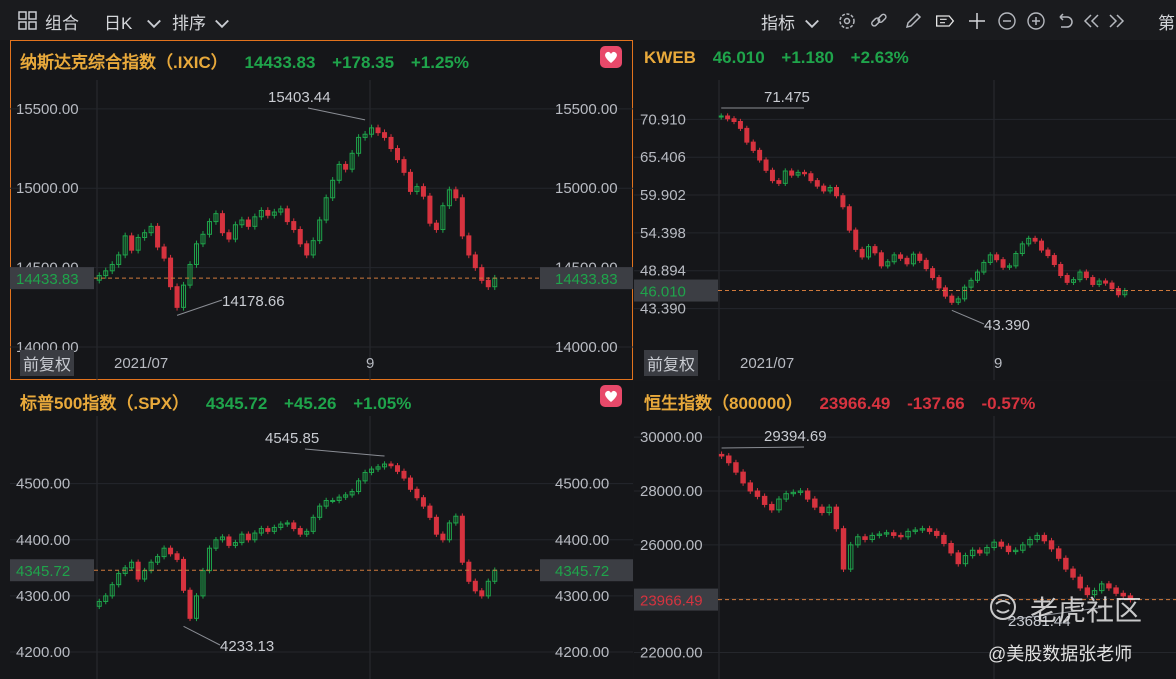 The height and width of the screenshot is (679, 1176). I want to click on more-tab: 第, so click(1166, 21).